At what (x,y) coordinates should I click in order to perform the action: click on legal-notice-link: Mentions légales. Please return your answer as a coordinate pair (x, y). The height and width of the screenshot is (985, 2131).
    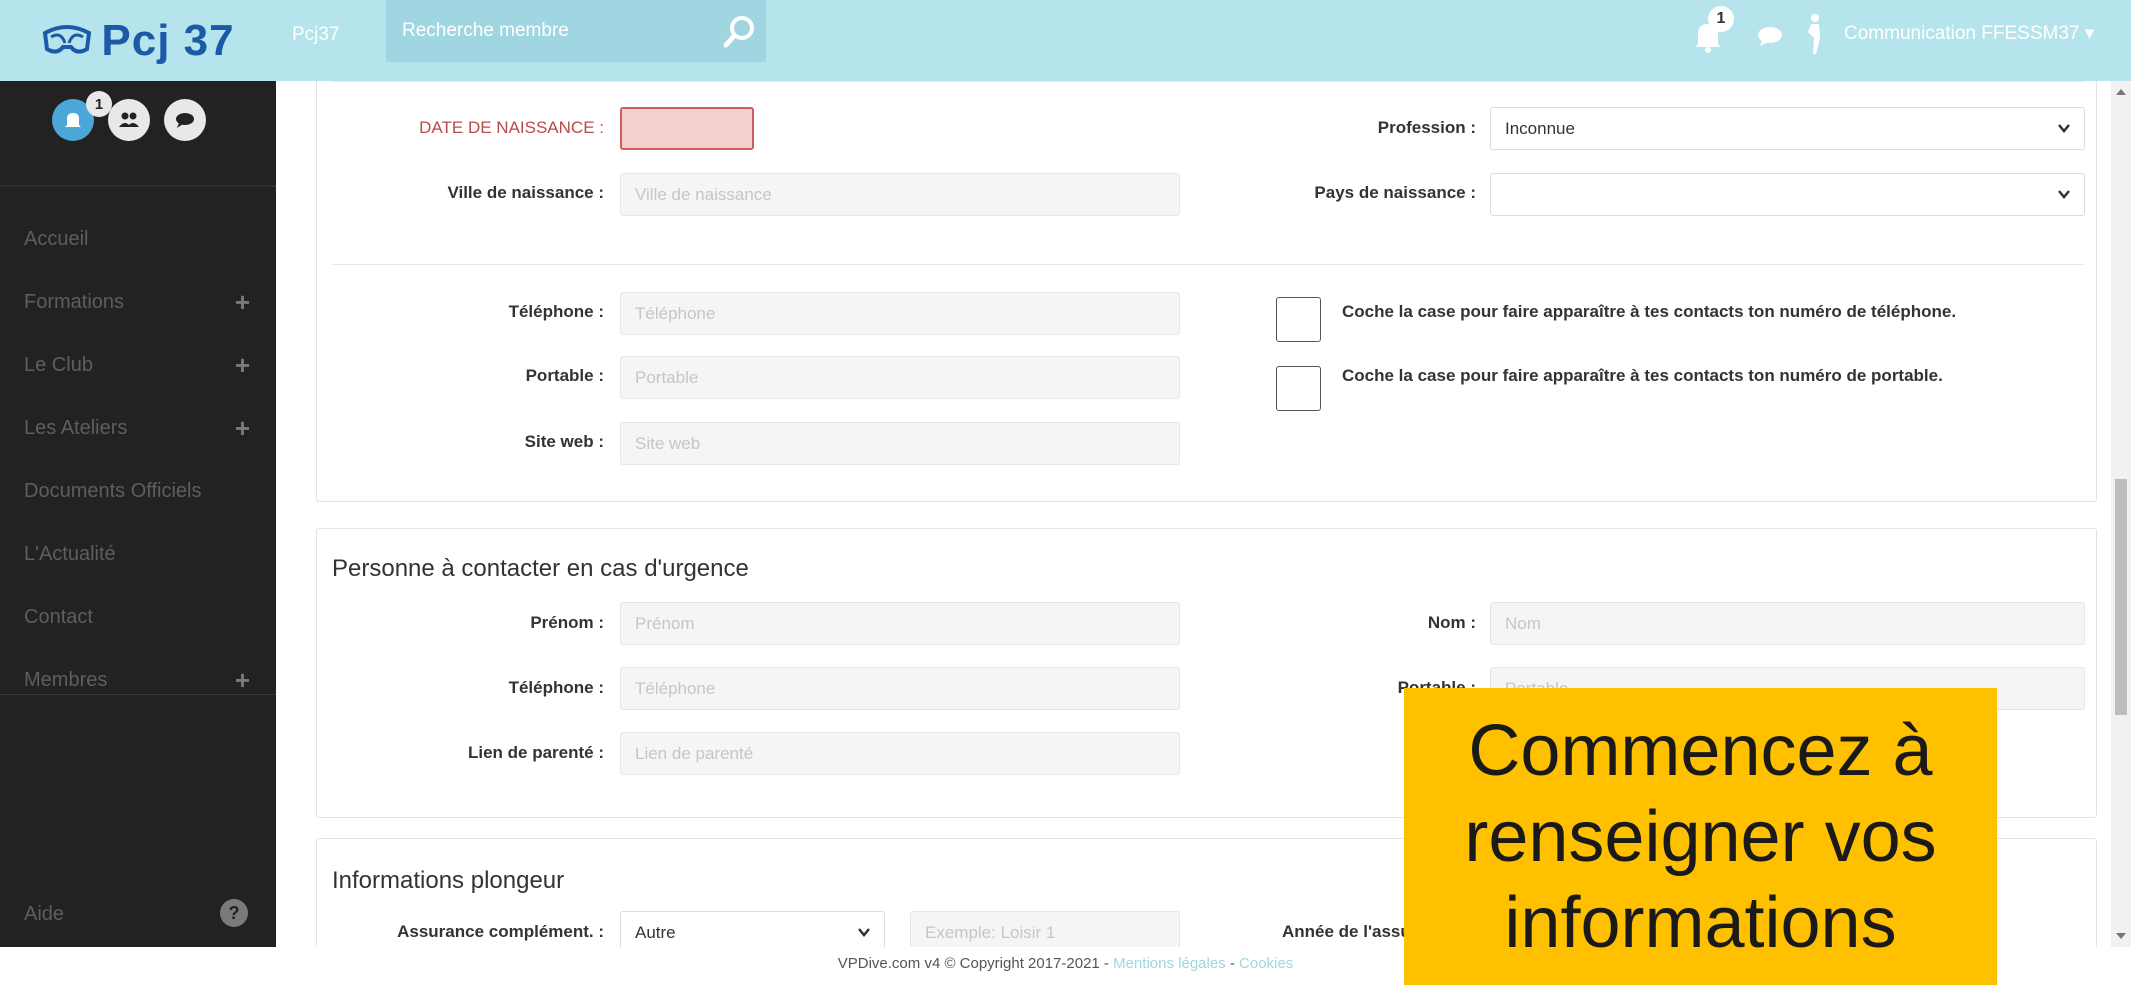
    Looking at the image, I should click on (1169, 963).